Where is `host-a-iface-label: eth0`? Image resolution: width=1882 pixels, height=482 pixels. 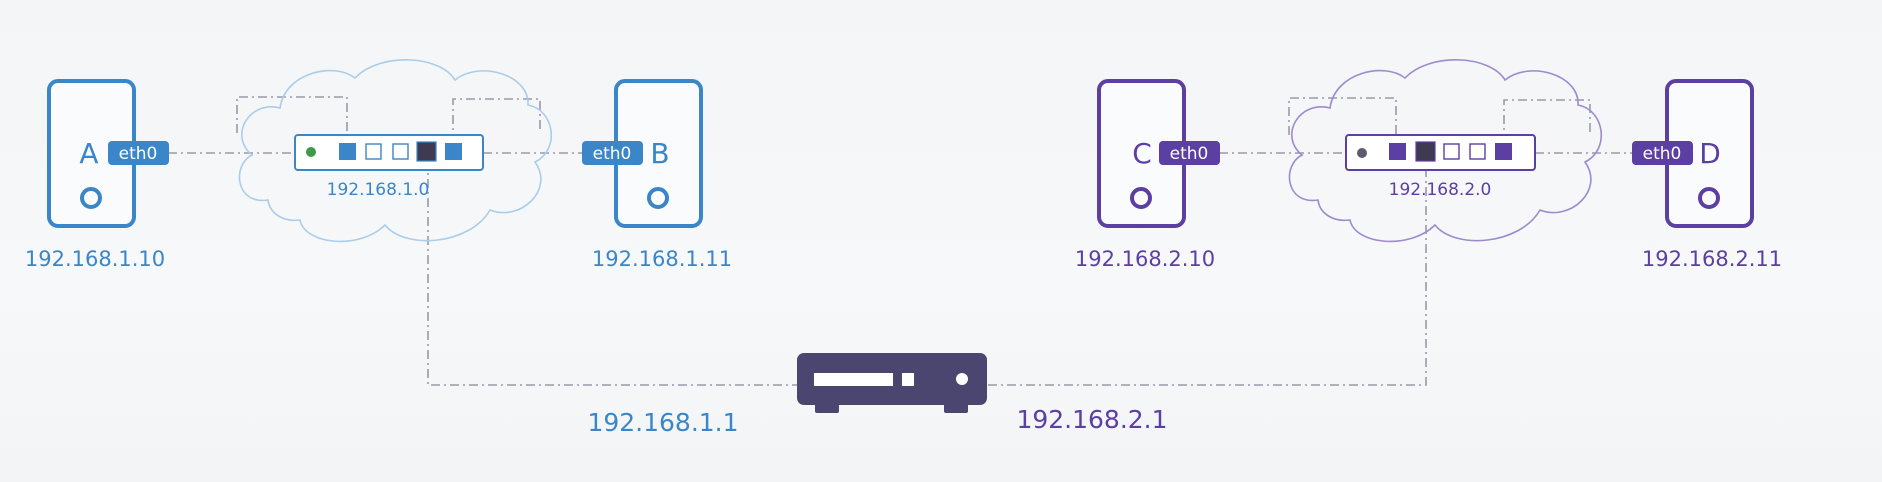
host-a-iface-label: eth0 is located at coordinates (138, 154).